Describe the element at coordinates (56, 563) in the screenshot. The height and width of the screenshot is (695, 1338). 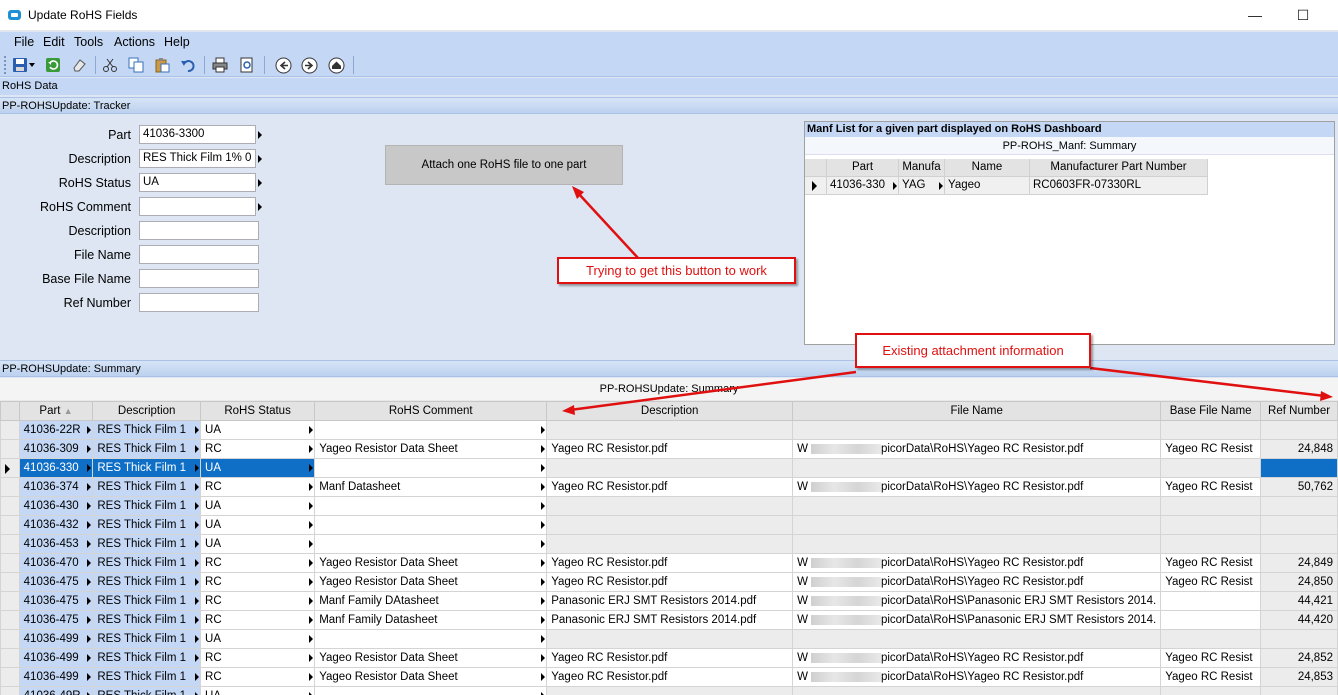
I see `cell-part: 41036-470` at that location.